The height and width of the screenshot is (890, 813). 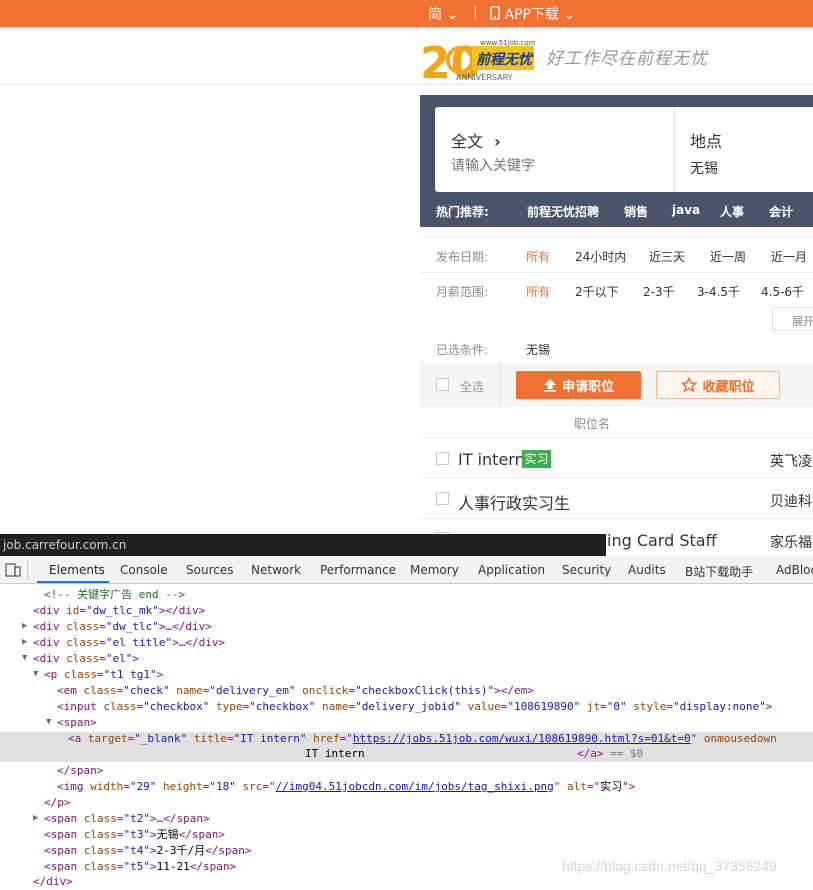 What do you see at coordinates (77, 570) in the screenshot?
I see `tab-elements: Elements` at bounding box center [77, 570].